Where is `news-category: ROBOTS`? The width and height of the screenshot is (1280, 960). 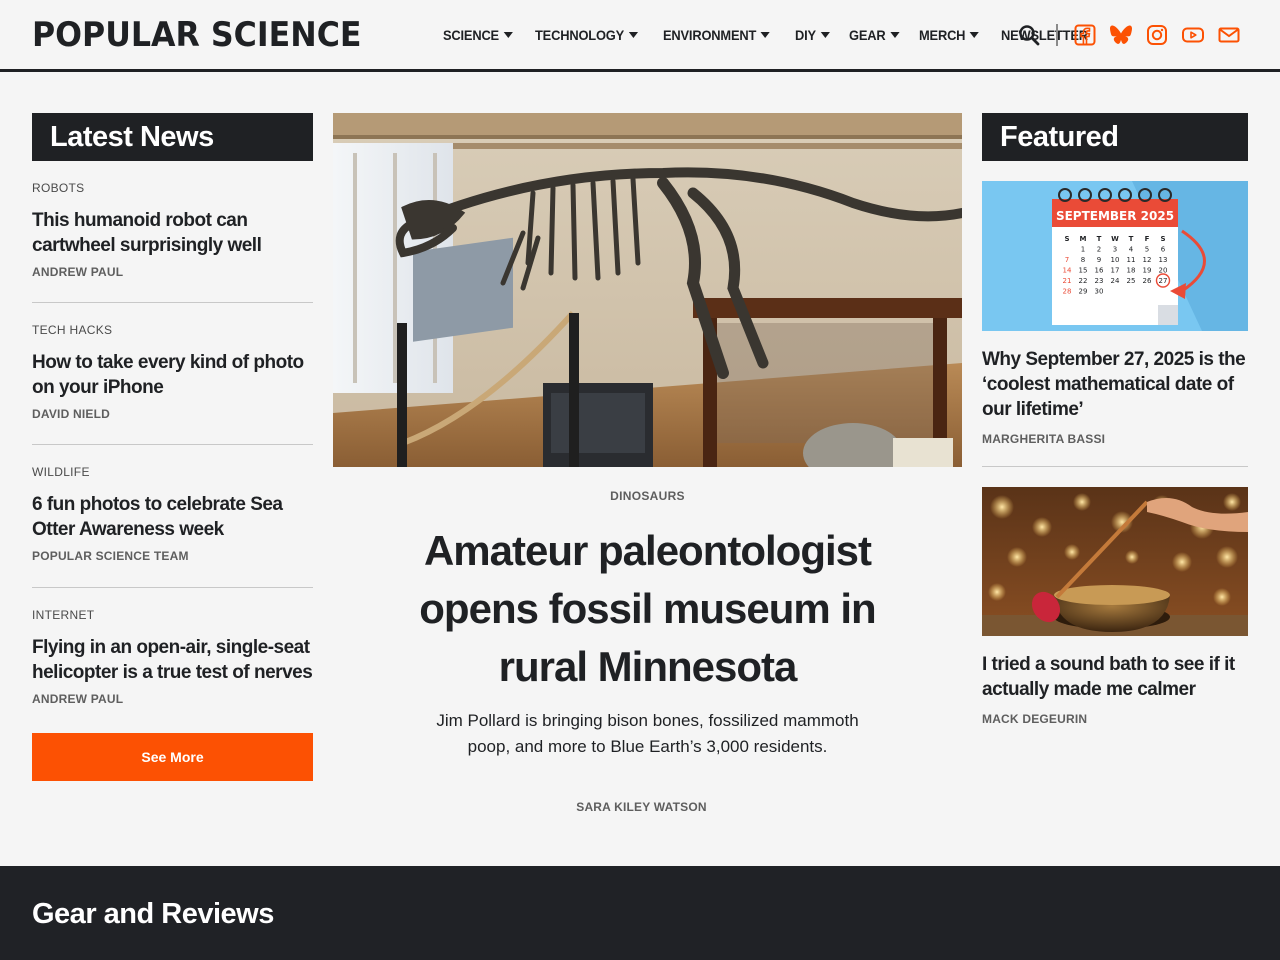 news-category: ROBOTS is located at coordinates (172, 188).